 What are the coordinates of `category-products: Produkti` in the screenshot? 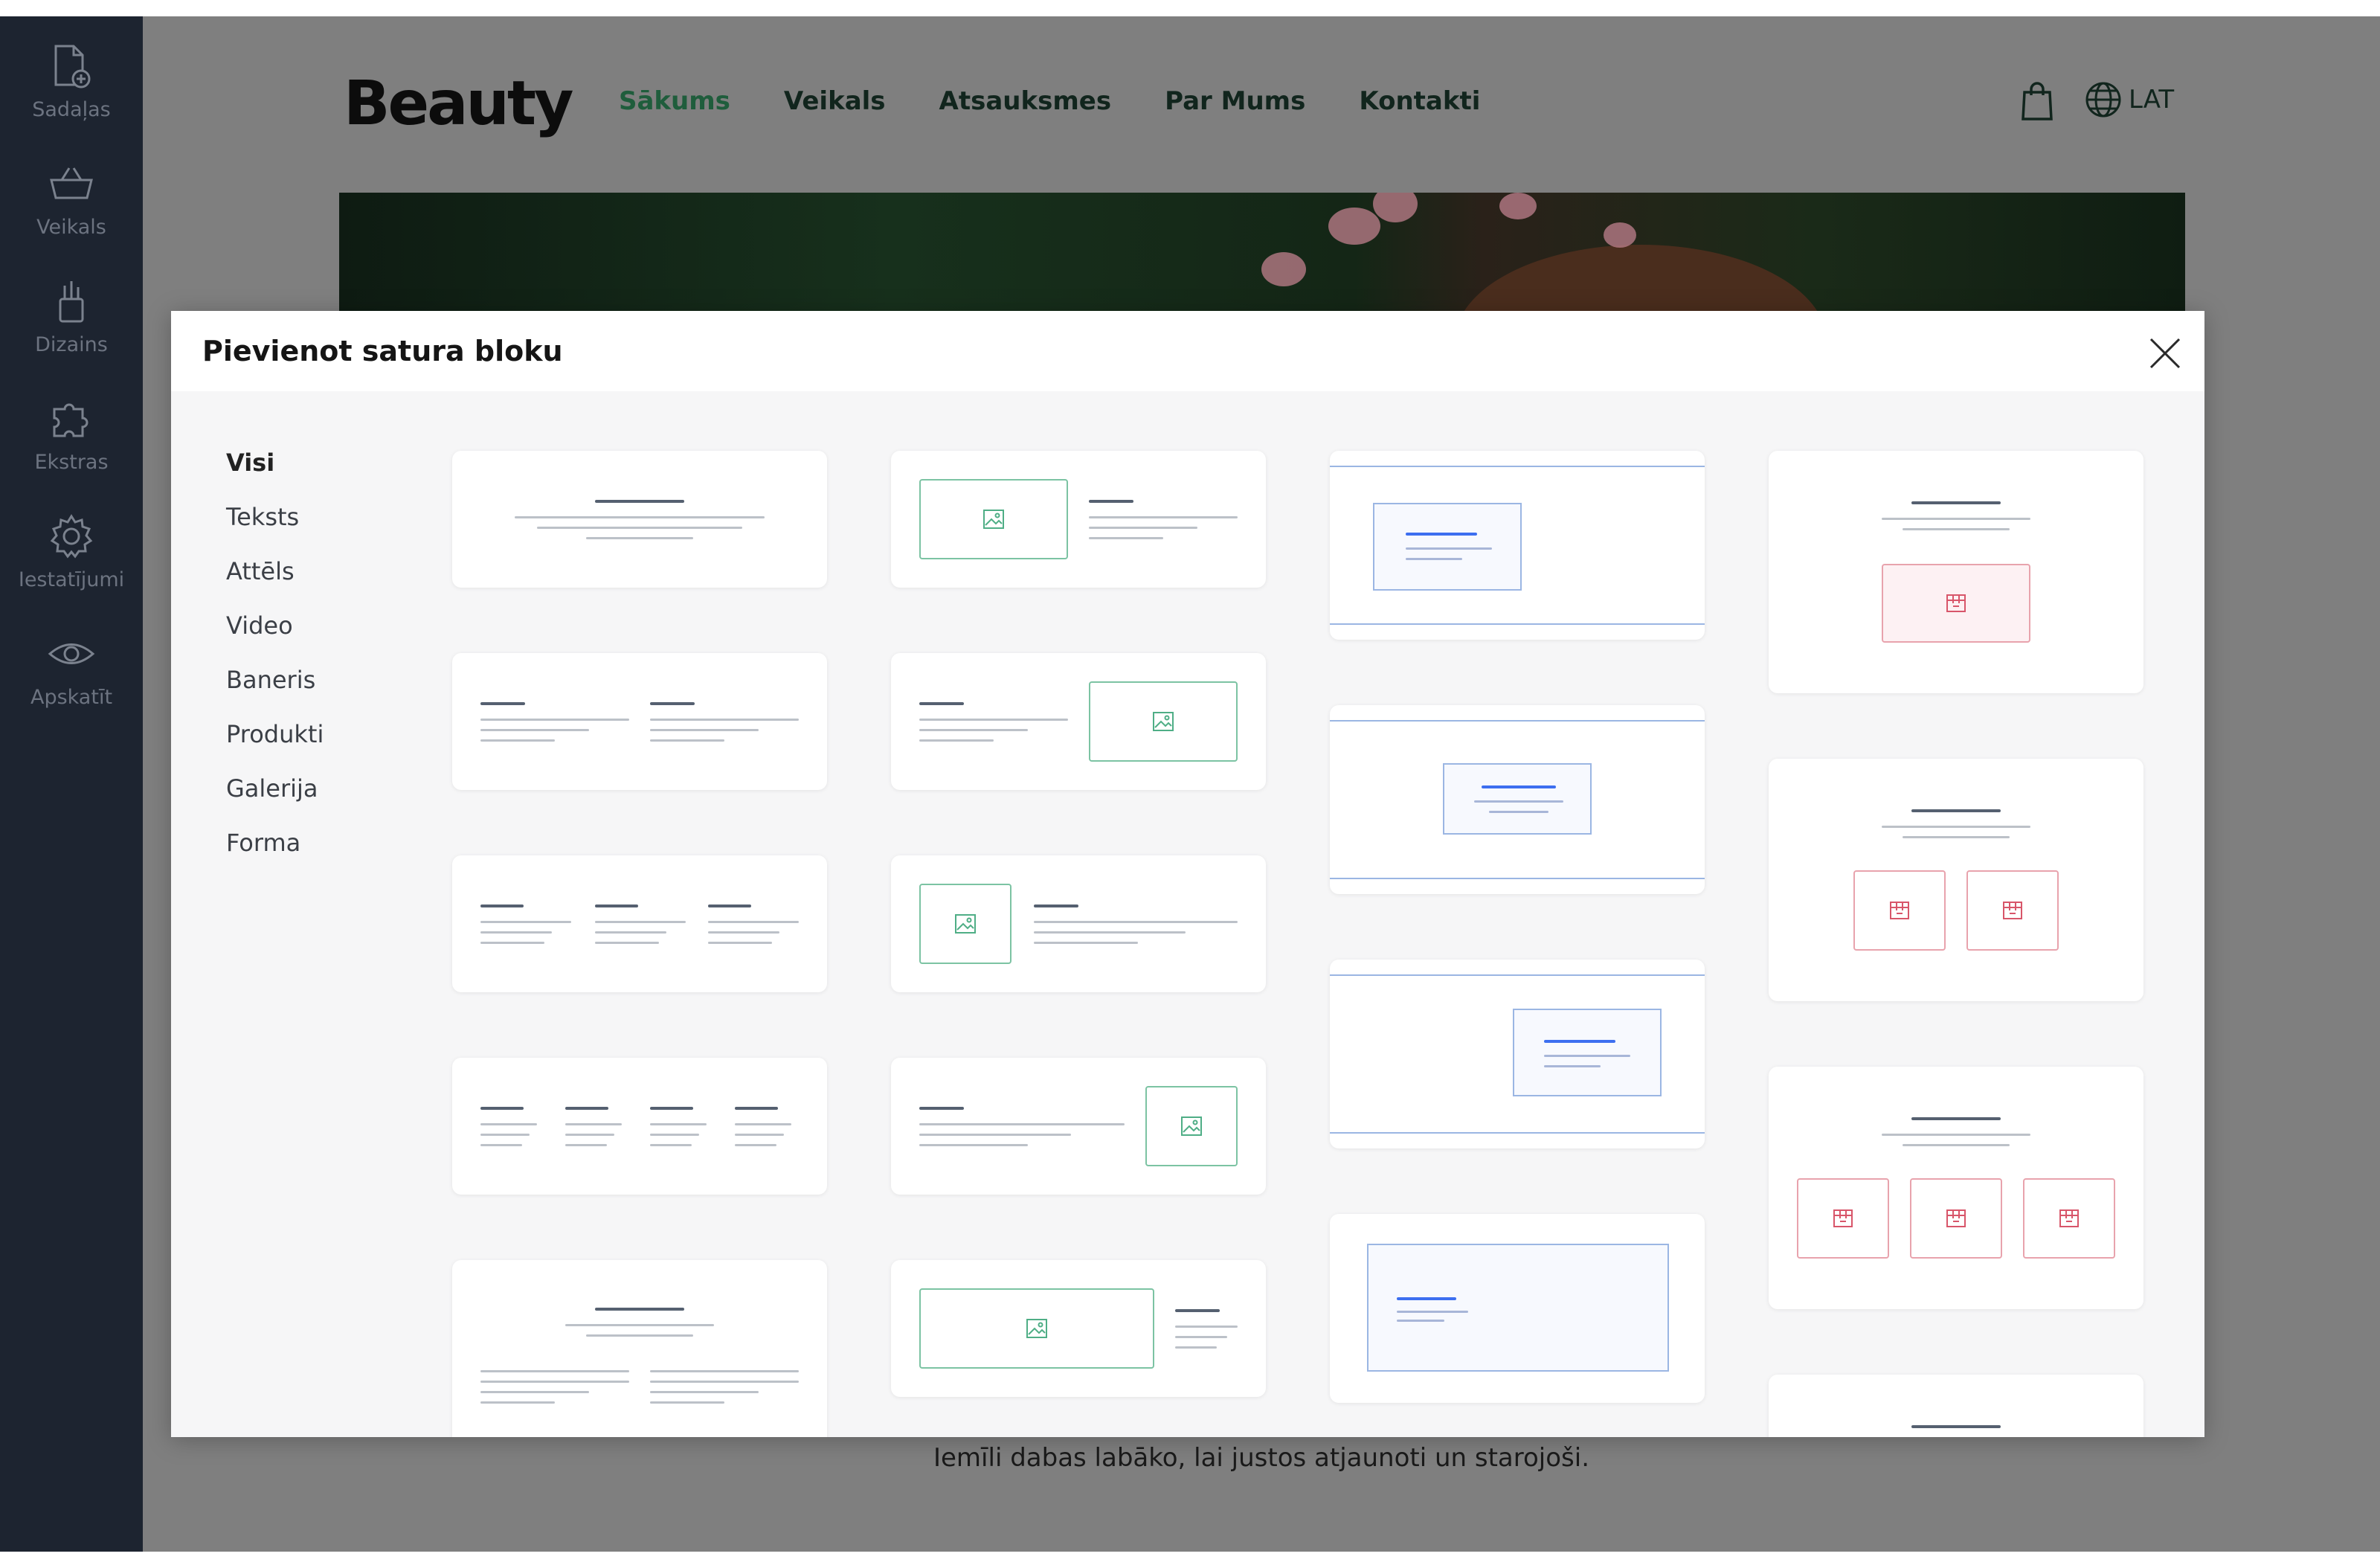 It's located at (275, 734).